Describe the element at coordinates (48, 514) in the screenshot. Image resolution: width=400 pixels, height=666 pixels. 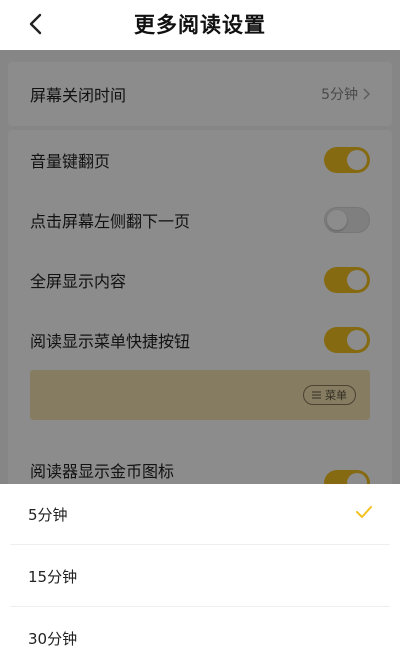
I see `option-label: 5分钟` at that location.